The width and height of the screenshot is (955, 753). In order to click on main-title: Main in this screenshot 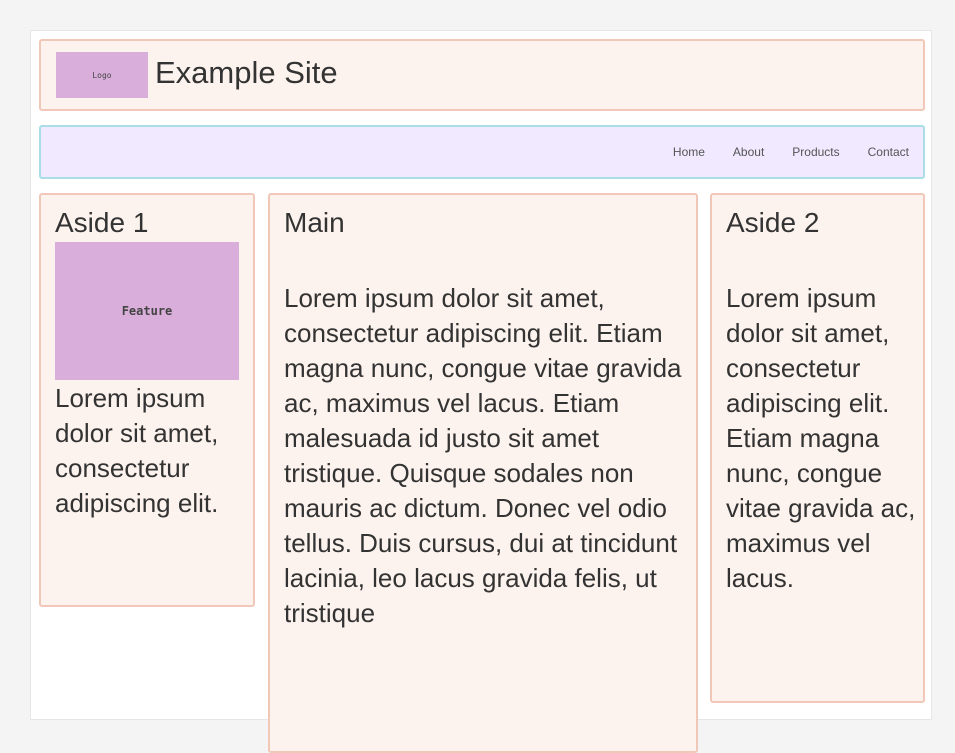, I will do `click(314, 222)`.